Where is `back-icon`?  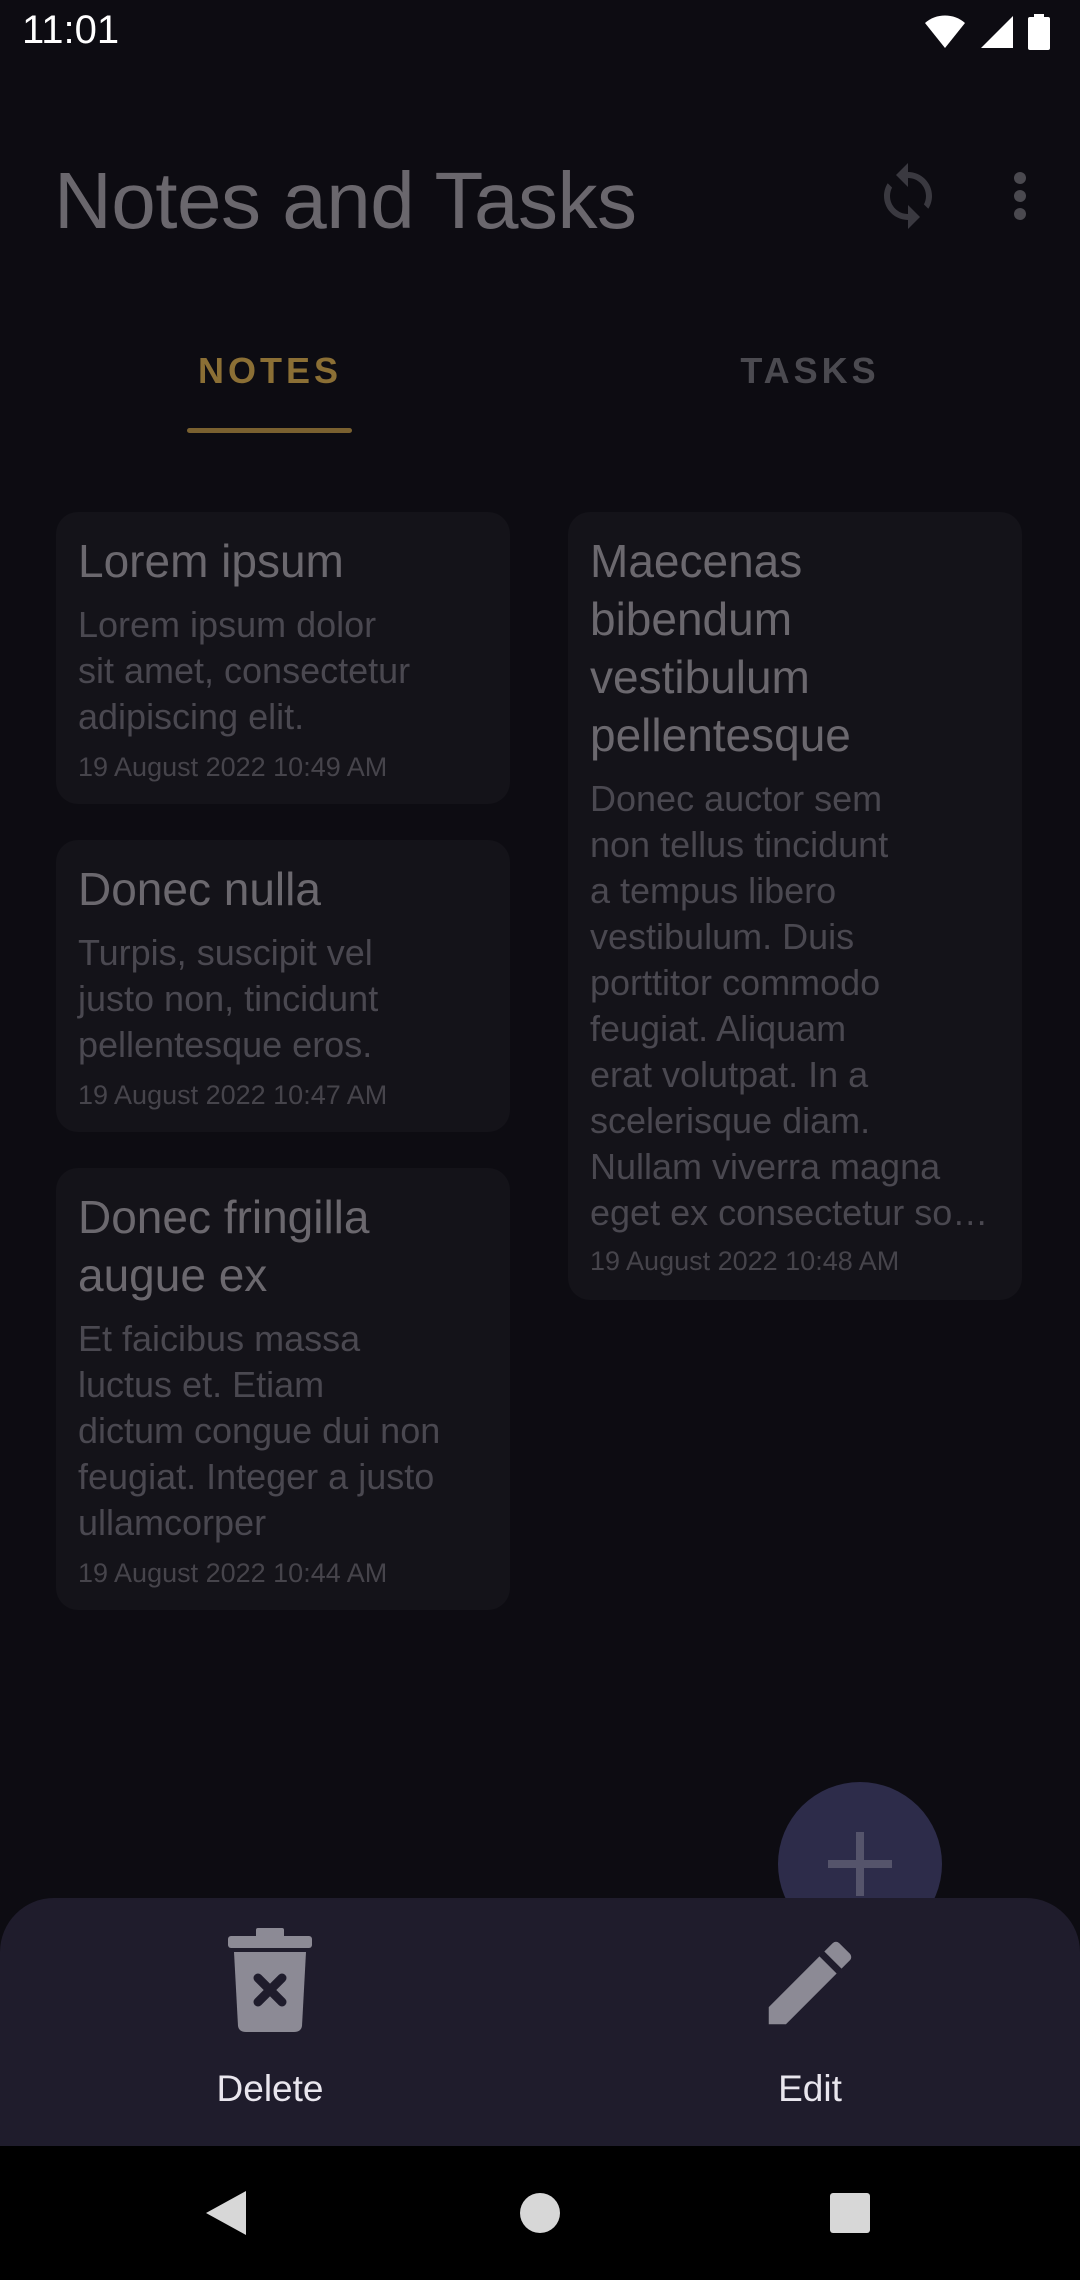
back-icon is located at coordinates (226, 2213).